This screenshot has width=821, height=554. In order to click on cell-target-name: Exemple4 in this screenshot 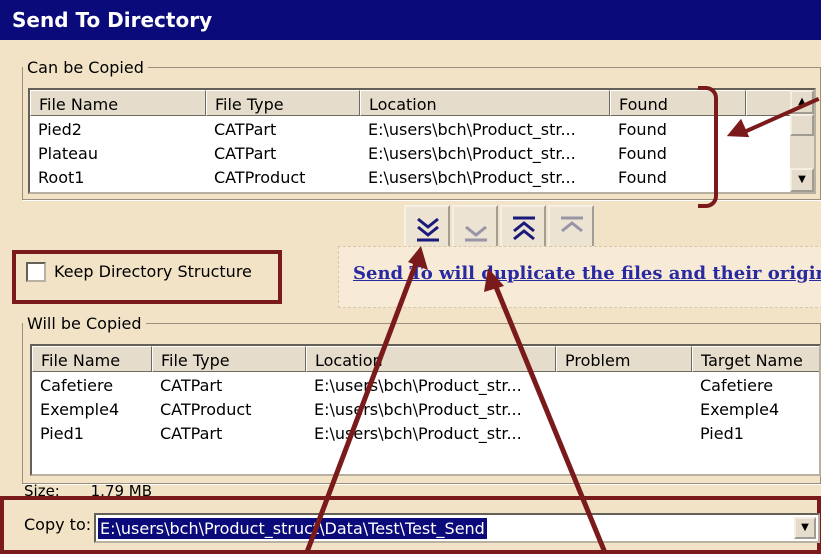, I will do `click(740, 409)`.